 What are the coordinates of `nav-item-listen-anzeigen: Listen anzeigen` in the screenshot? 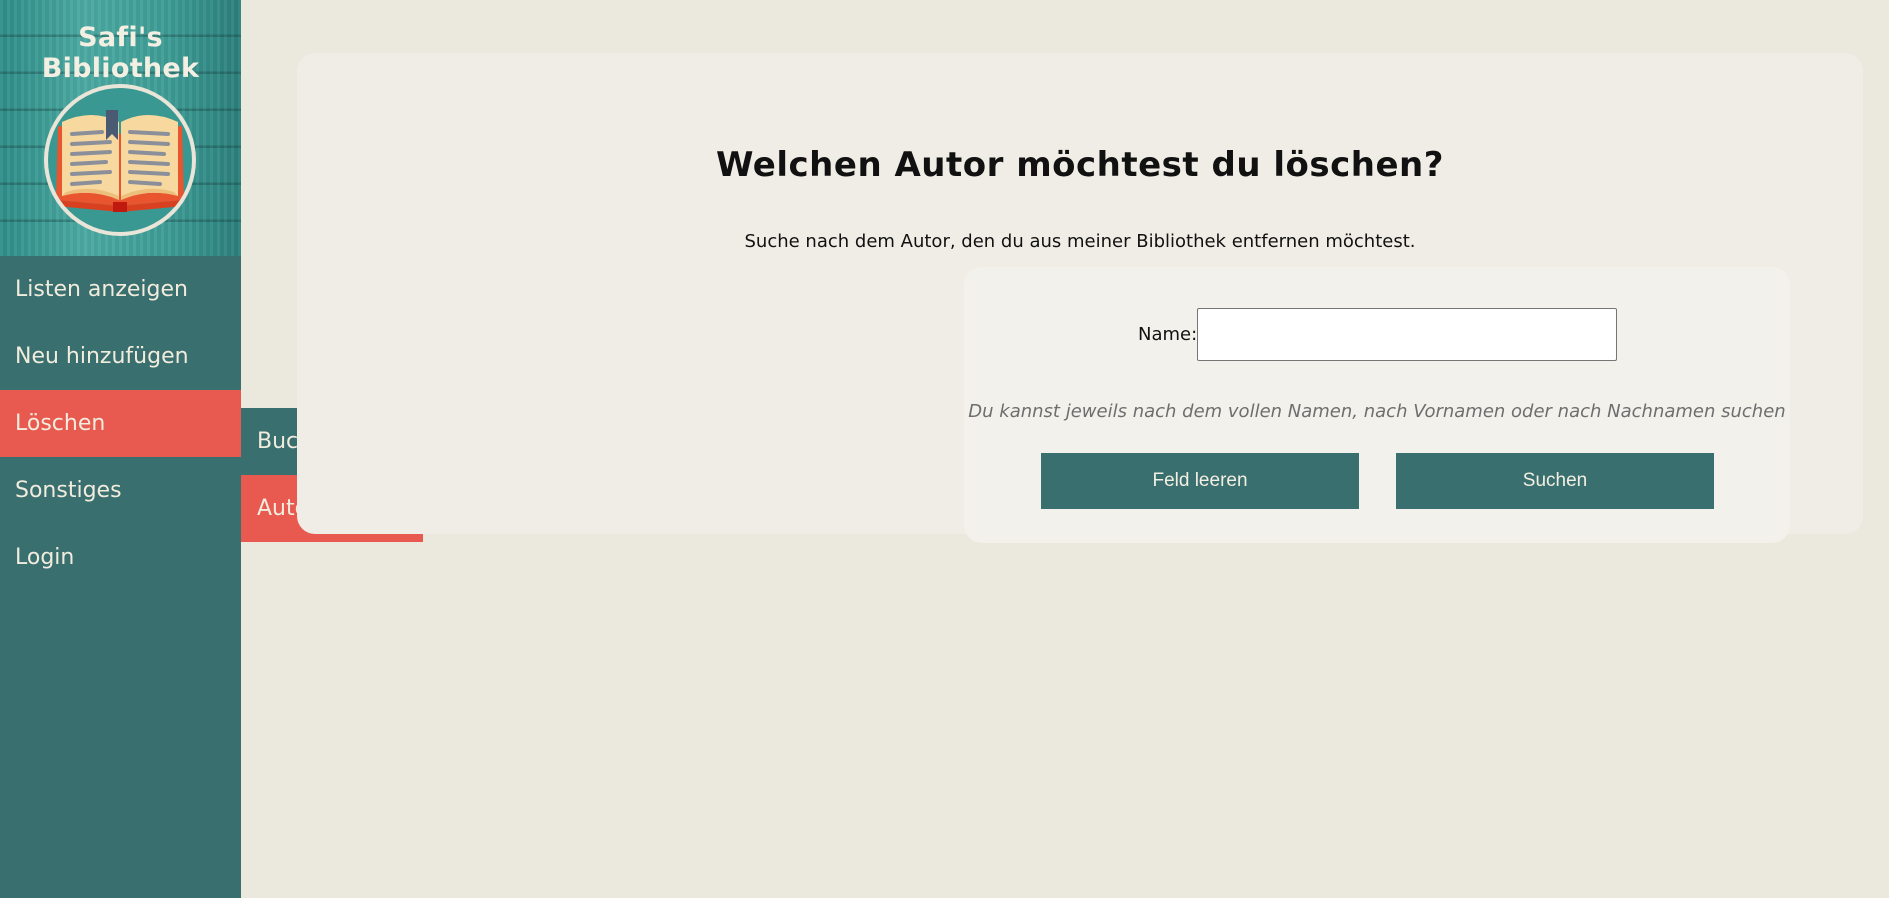 It's located at (120, 289).